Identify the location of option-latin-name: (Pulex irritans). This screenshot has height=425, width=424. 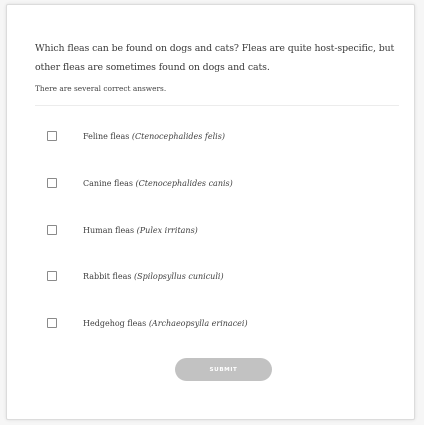
(167, 230).